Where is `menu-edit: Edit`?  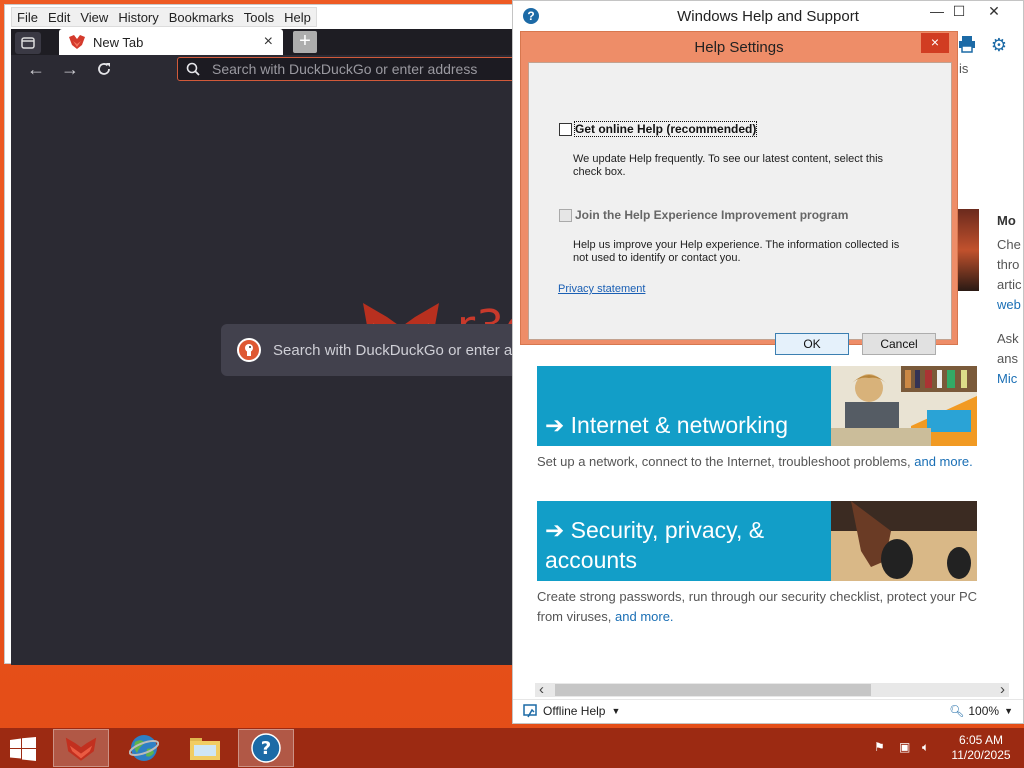 menu-edit: Edit is located at coordinates (59, 17).